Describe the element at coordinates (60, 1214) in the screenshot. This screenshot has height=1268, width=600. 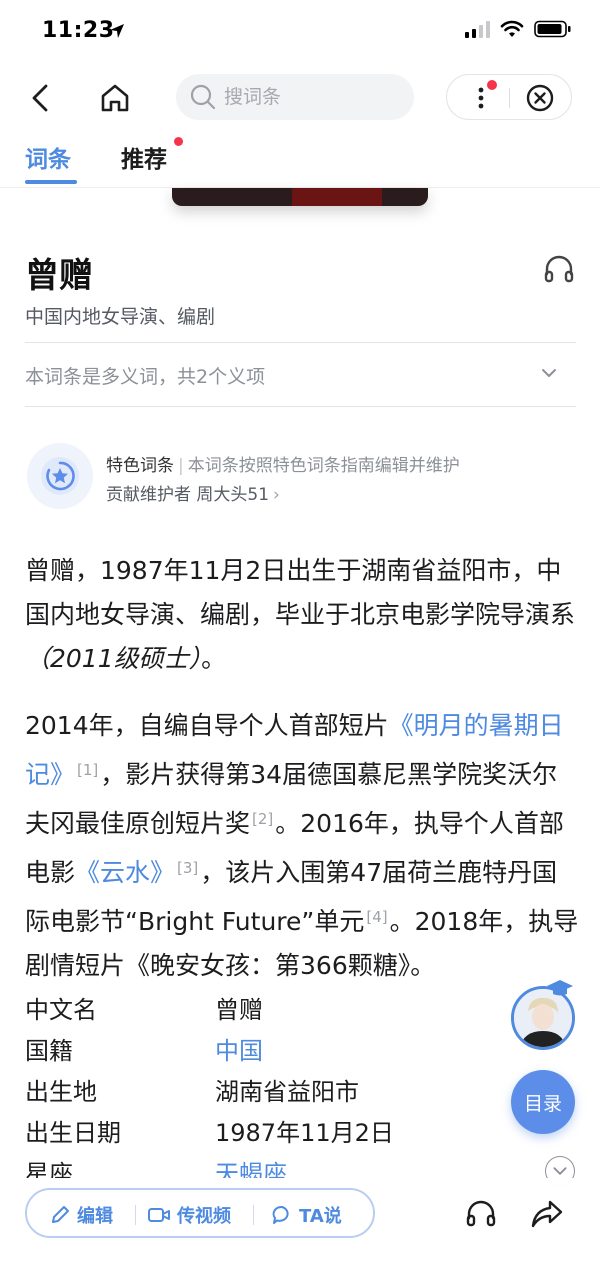
I see `pencil-icon` at that location.